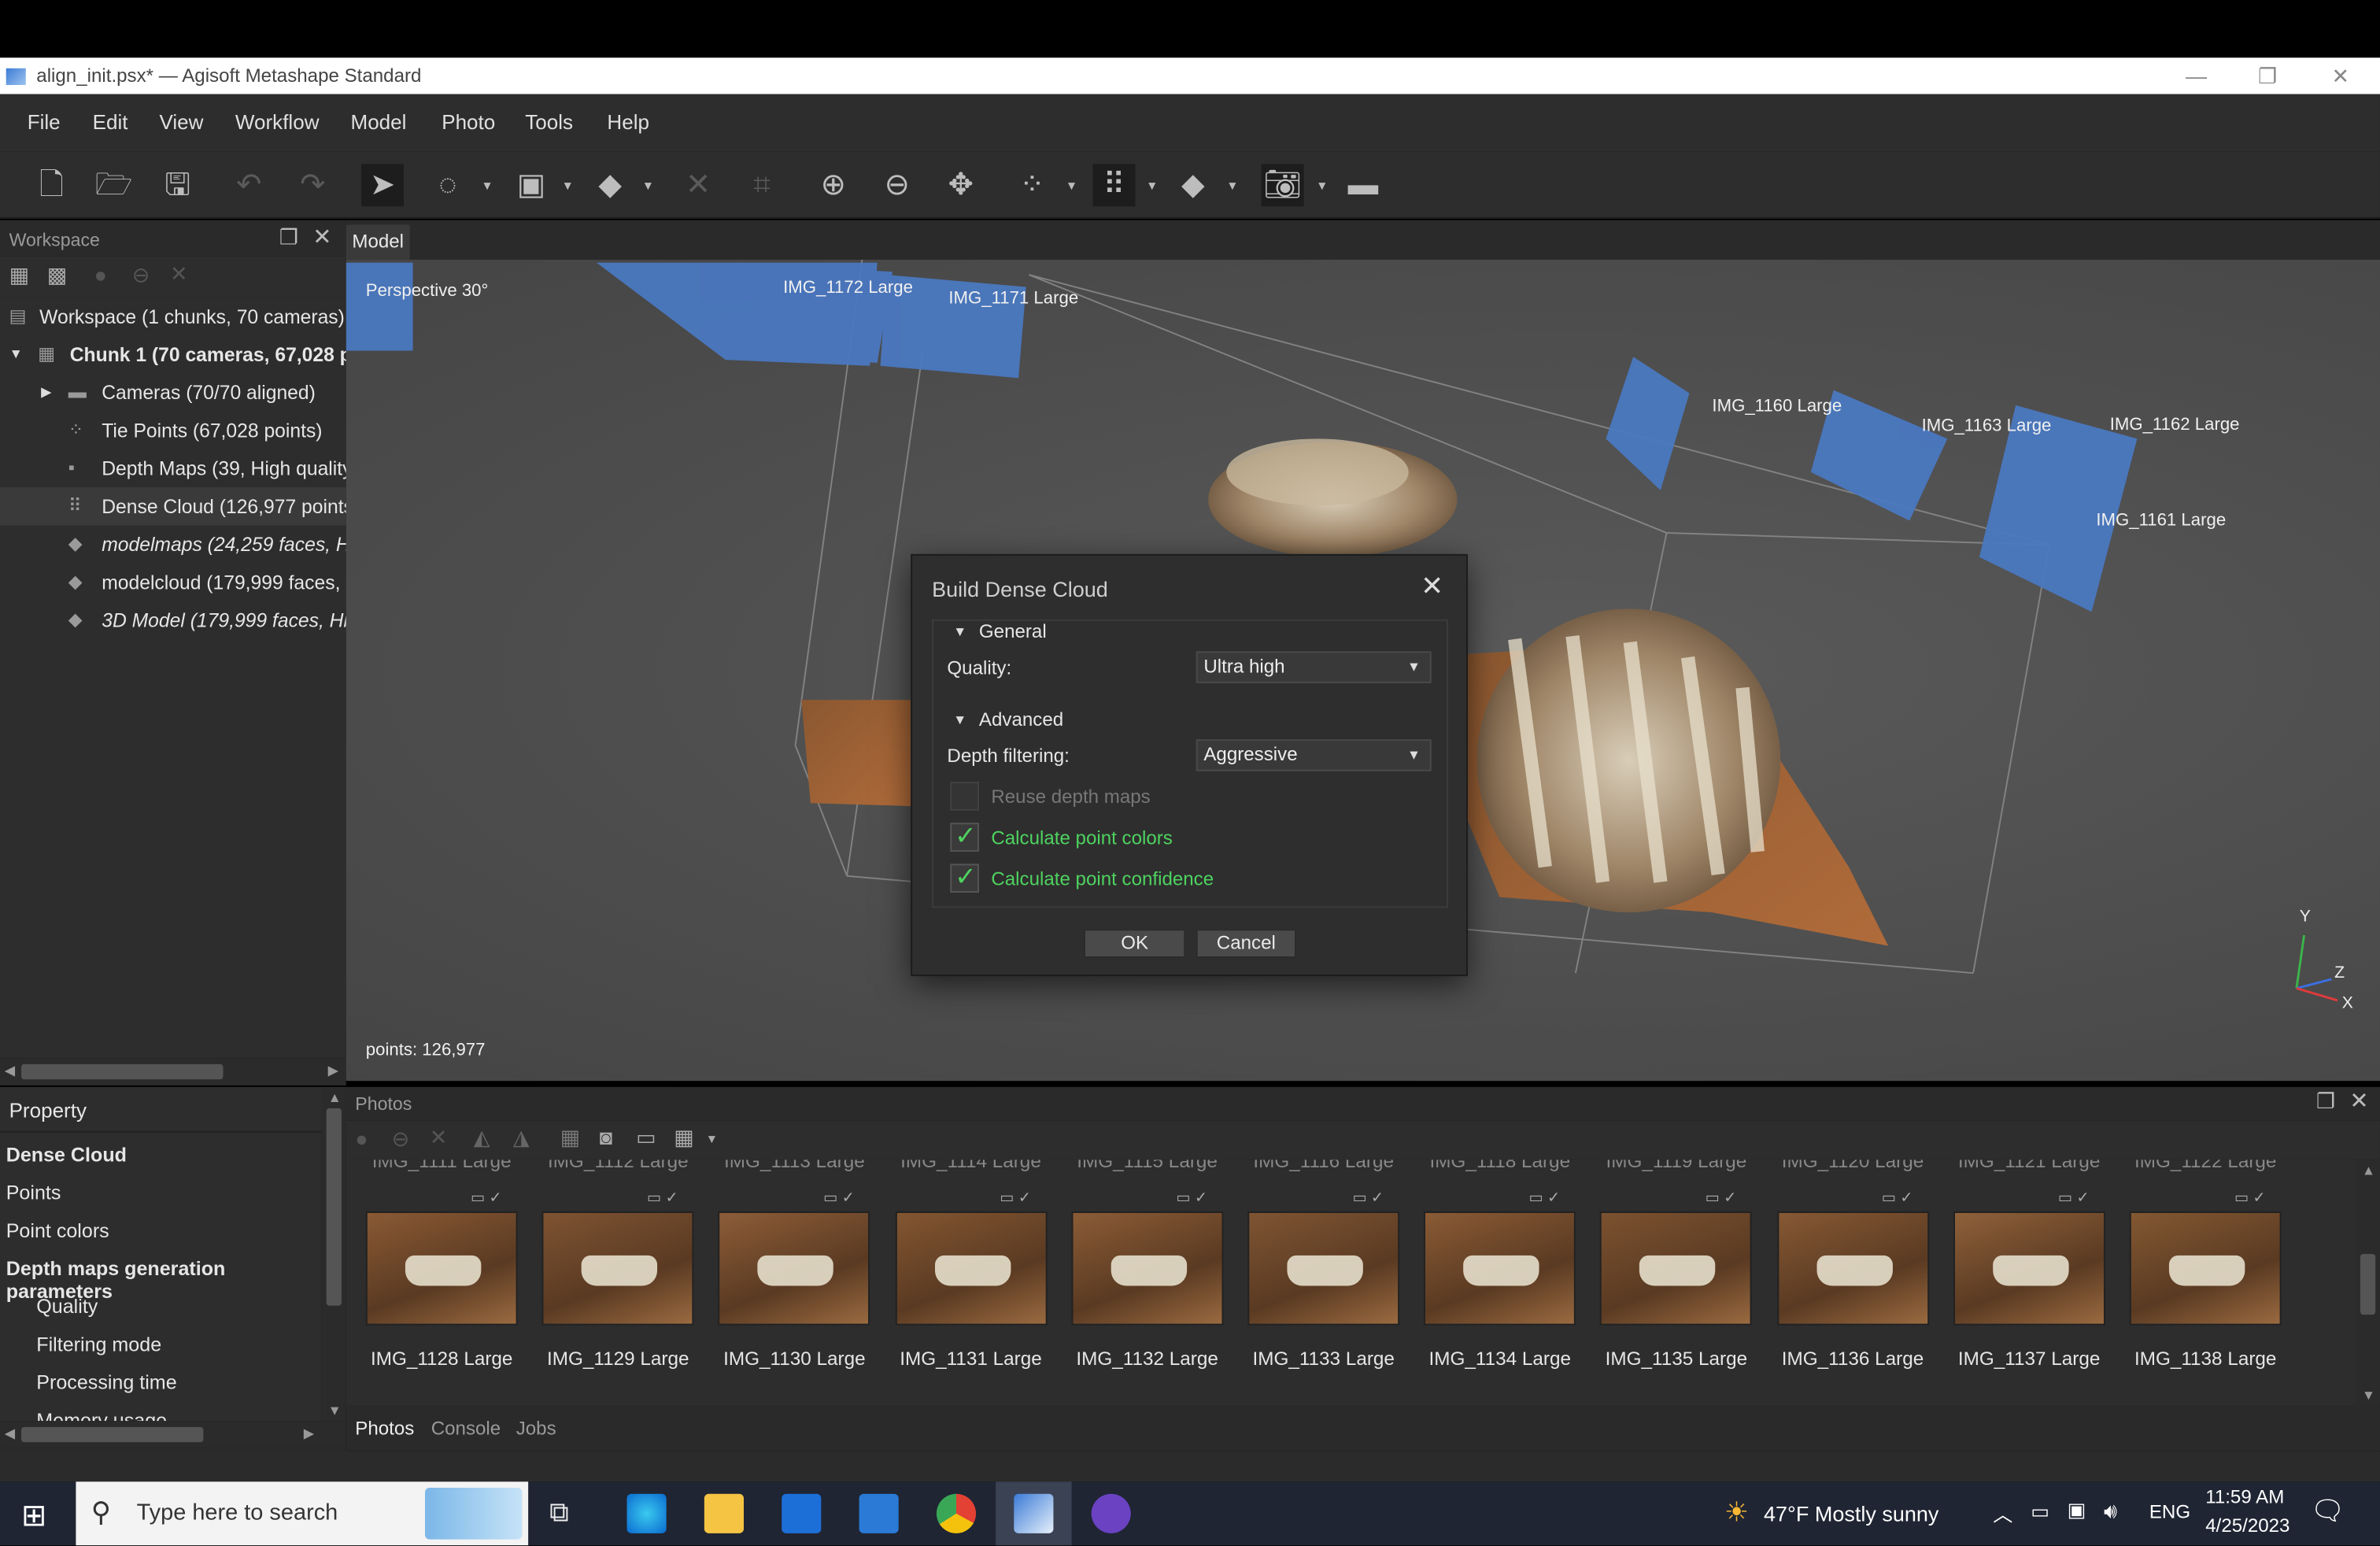 The height and width of the screenshot is (1546, 2380). I want to click on add-photos-icon: ▩, so click(57, 276).